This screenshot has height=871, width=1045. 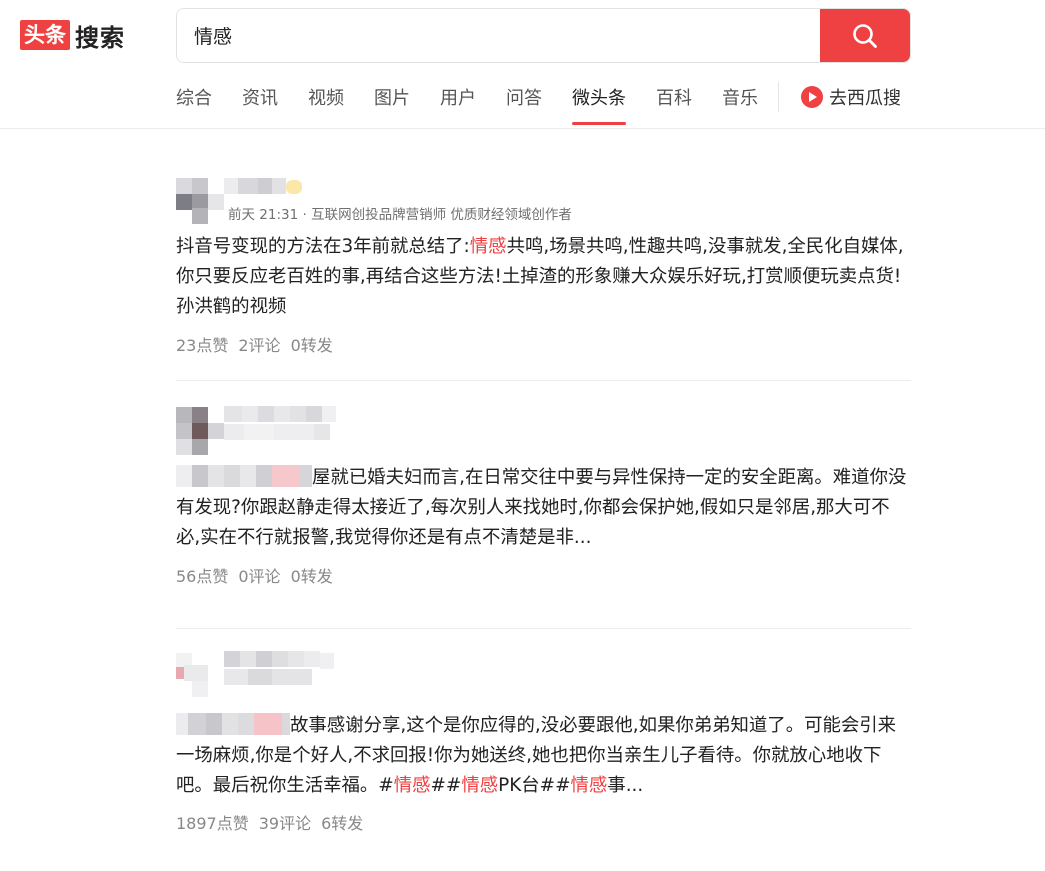 I want to click on like-count: 56点赞, so click(x=202, y=575).